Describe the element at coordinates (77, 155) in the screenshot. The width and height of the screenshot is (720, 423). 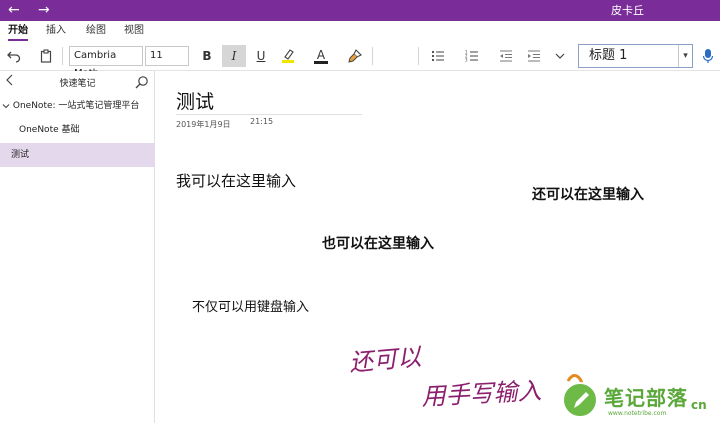
I see `page-item-selected: 测试` at that location.